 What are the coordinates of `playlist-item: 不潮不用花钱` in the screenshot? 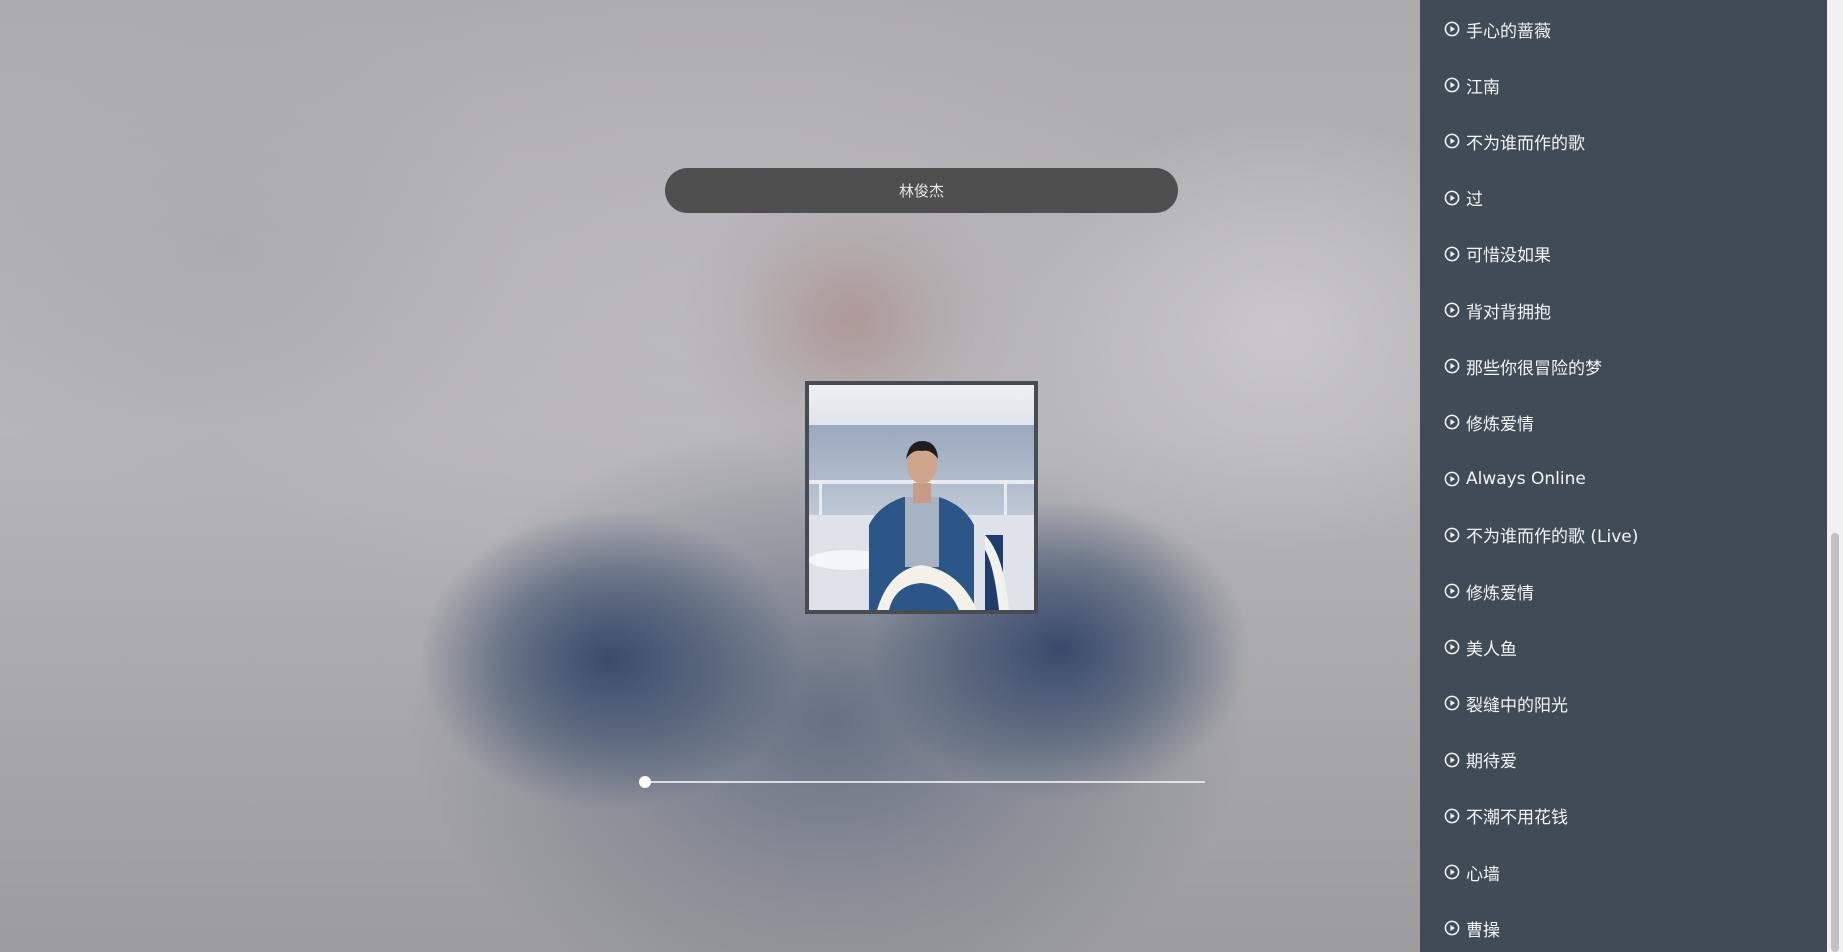 It's located at (1506, 816).